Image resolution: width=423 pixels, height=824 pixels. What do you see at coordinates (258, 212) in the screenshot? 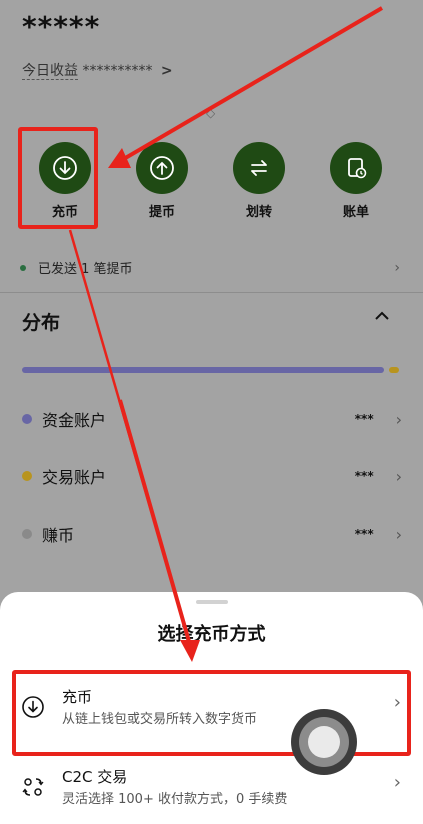
I see `transfer-label: 划转` at bounding box center [258, 212].